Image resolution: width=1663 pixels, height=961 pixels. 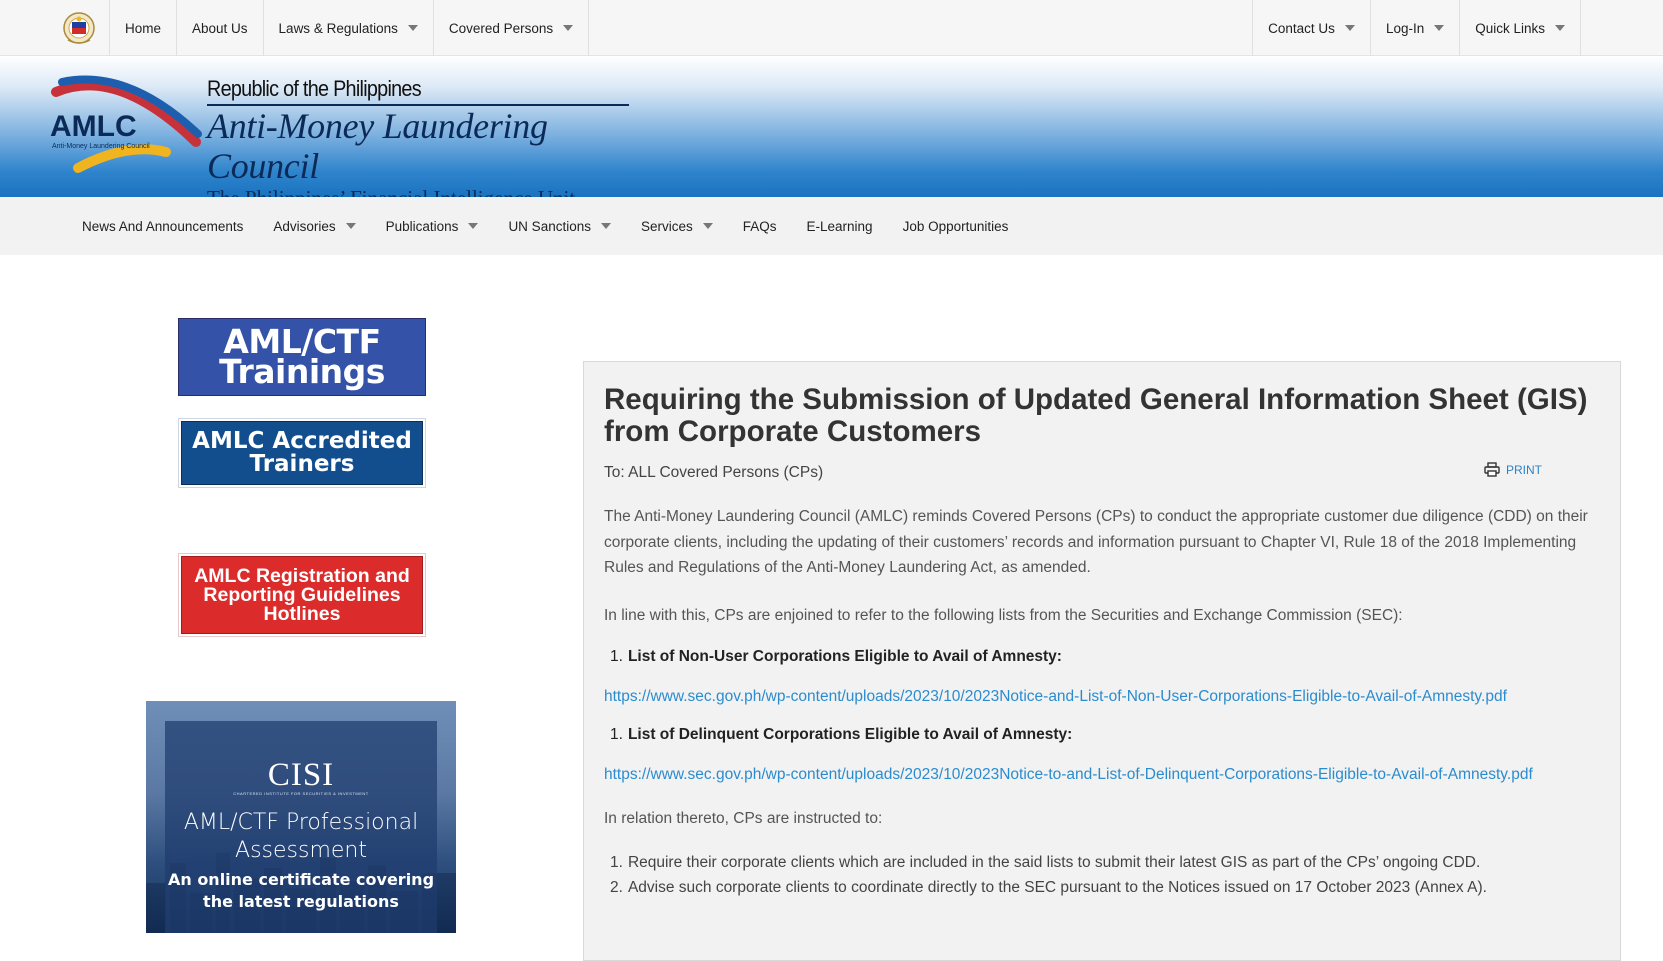 I want to click on topnav-laws-label: Laws & Regulations, so click(x=338, y=28).